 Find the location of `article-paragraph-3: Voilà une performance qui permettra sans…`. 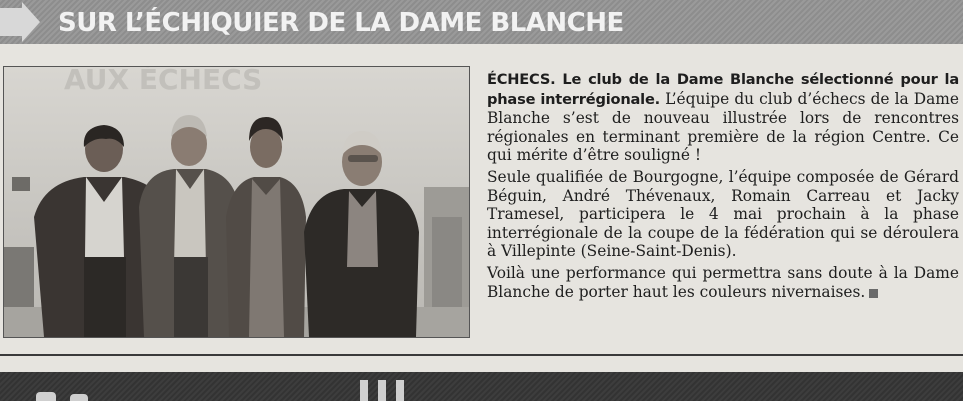

article-paragraph-3: Voilà une performance qui permettra sans… is located at coordinates (723, 282).